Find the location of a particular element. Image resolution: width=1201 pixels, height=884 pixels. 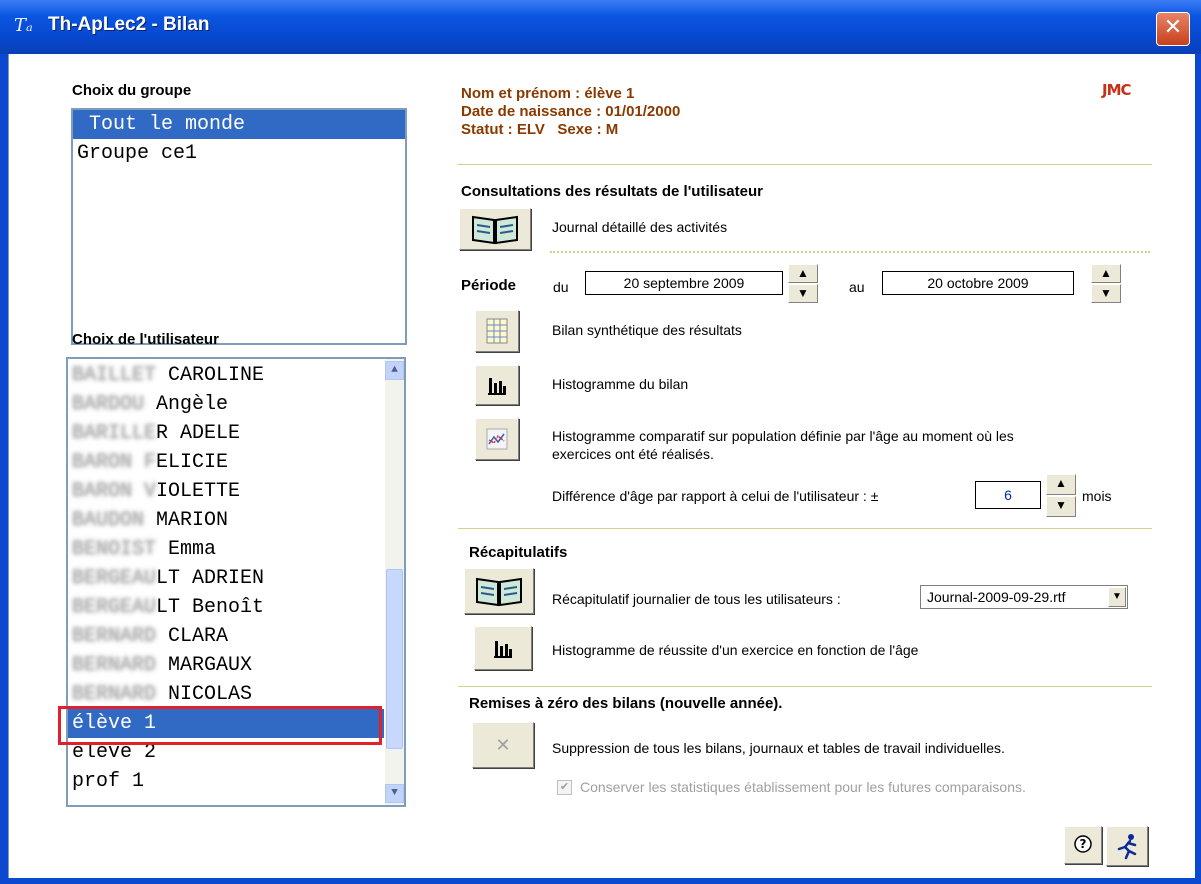

user-name-text: R ADELE is located at coordinates (198, 433).